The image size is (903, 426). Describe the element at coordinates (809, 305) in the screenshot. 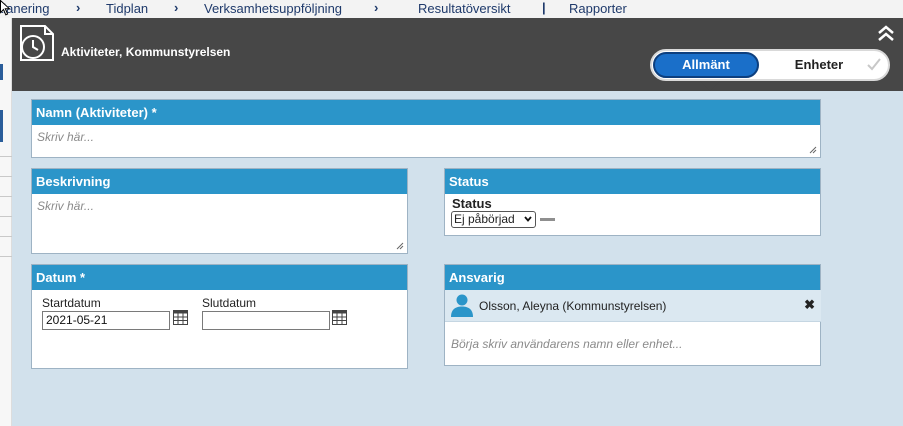

I see `remove-person-icon: ✖` at that location.